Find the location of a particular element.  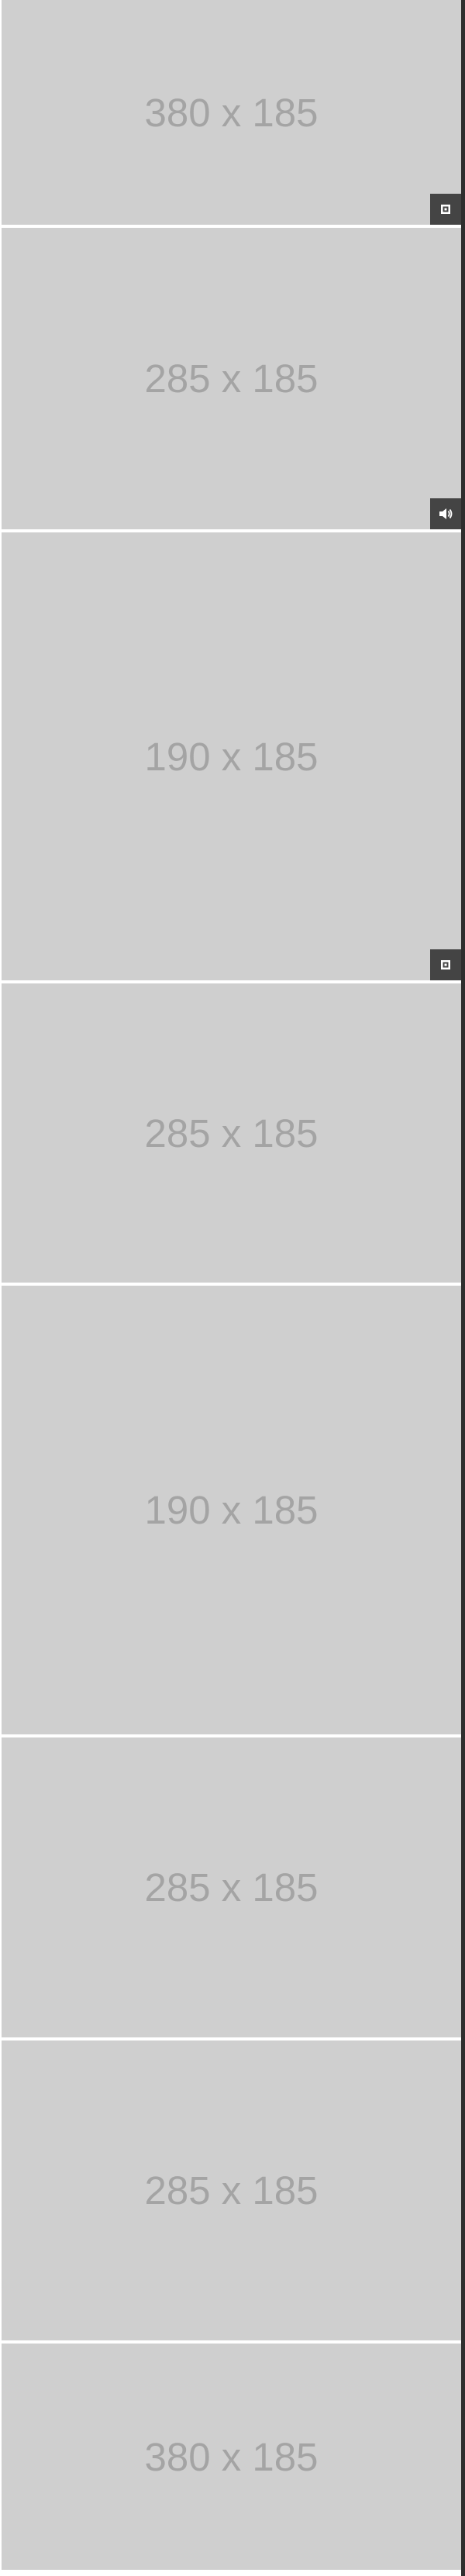

tile-1: 380 x 185 is located at coordinates (231, 112).